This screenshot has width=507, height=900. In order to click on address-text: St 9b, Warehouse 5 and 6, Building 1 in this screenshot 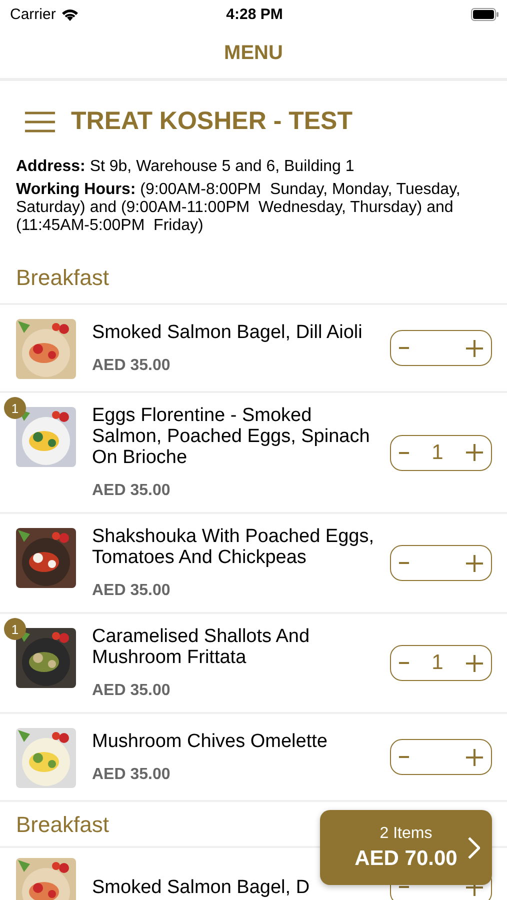, I will do `click(222, 166)`.